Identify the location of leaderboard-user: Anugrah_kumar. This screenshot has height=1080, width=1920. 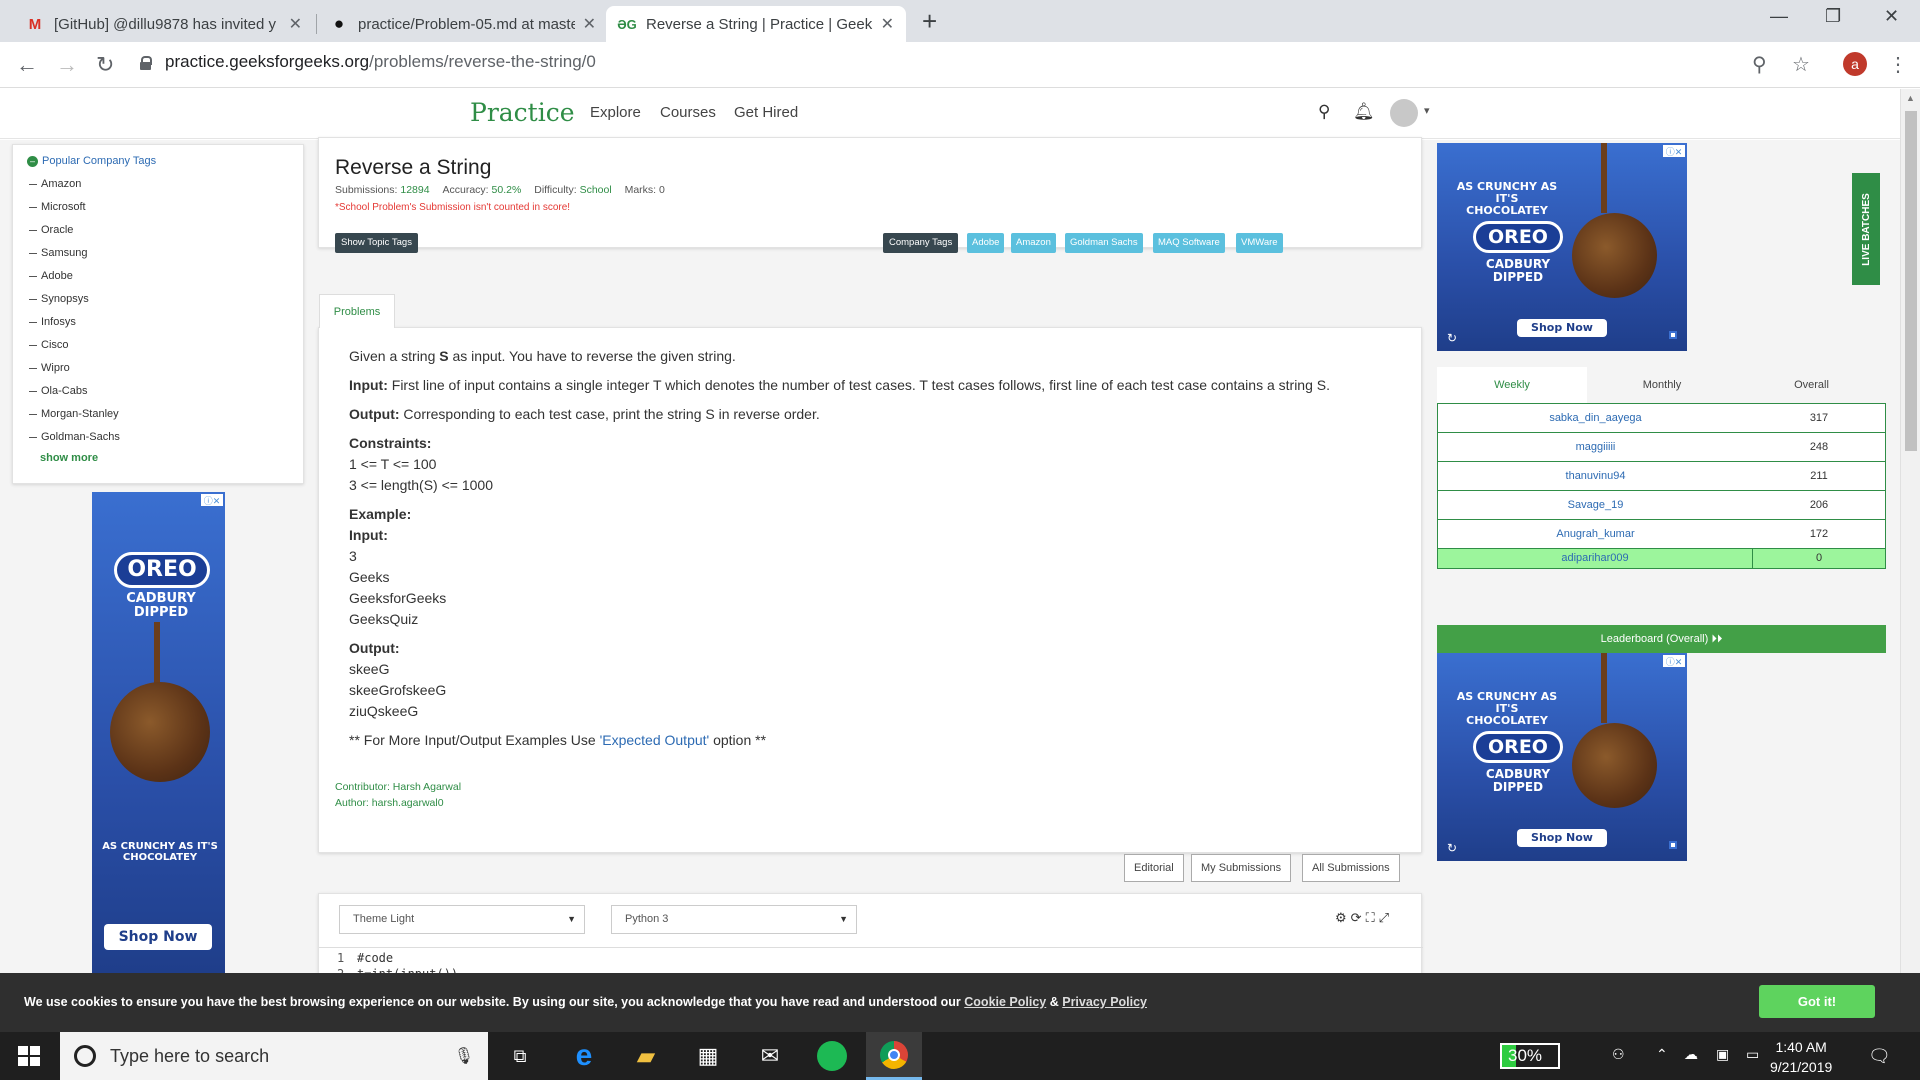
(1595, 534).